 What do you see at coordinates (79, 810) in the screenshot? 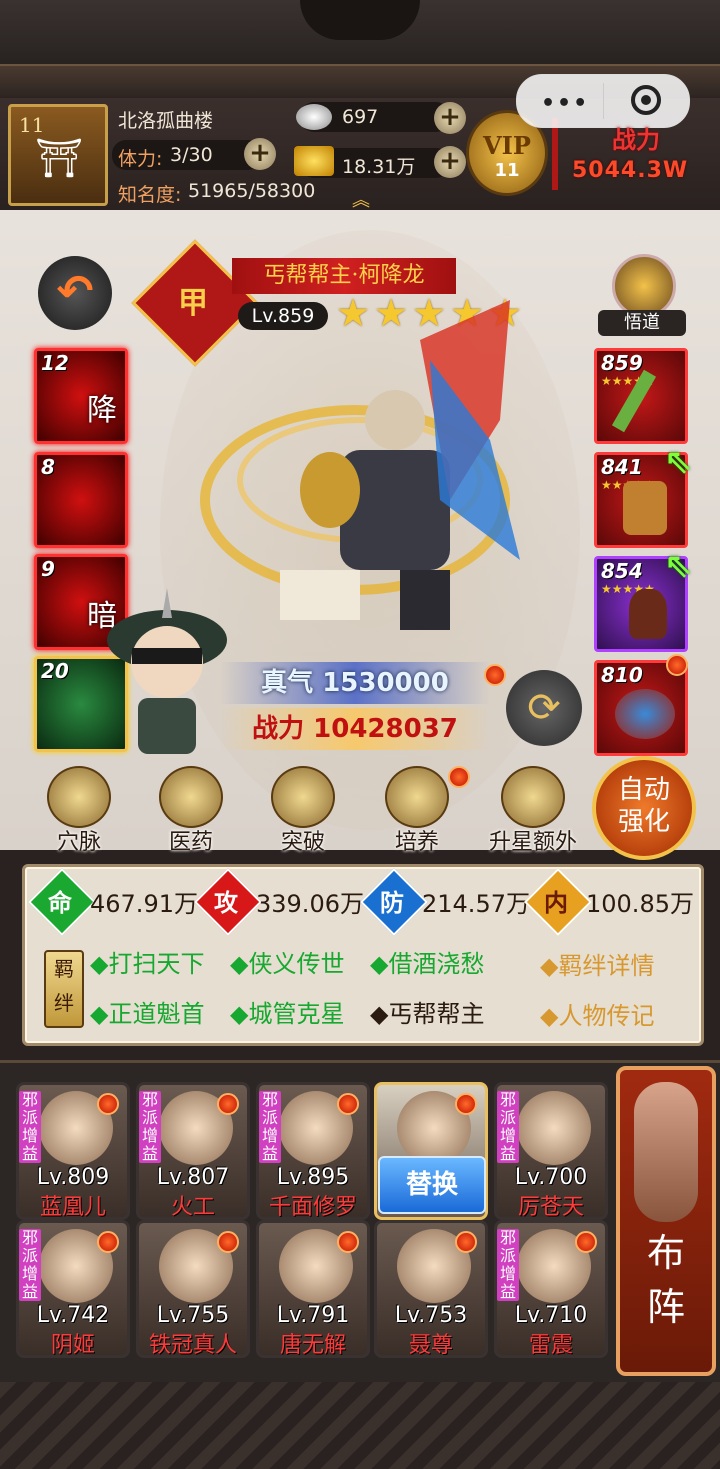
I see `feature-xuemai: 穴脉` at bounding box center [79, 810].